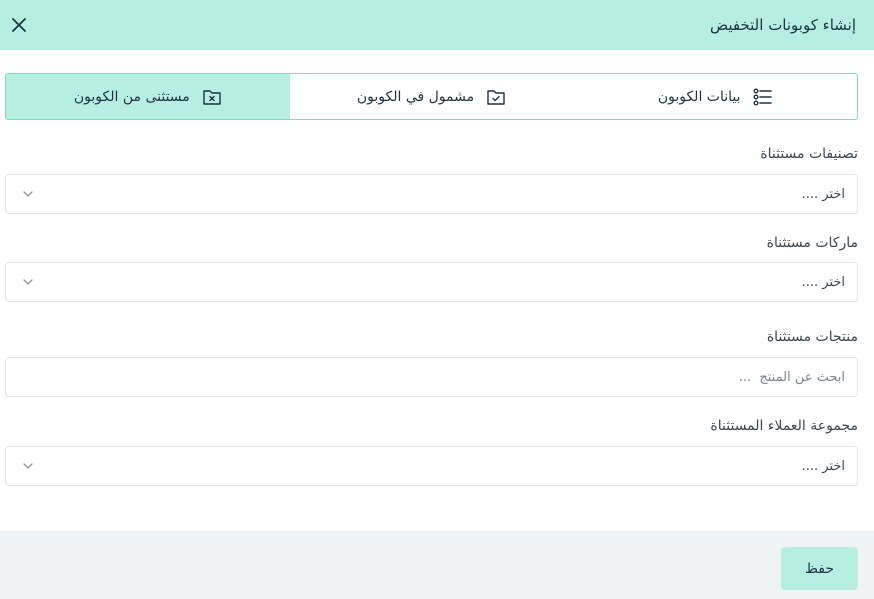 The image size is (874, 599). What do you see at coordinates (131, 96) in the screenshot?
I see `tab-label: مستثنى من الكوبون` at bounding box center [131, 96].